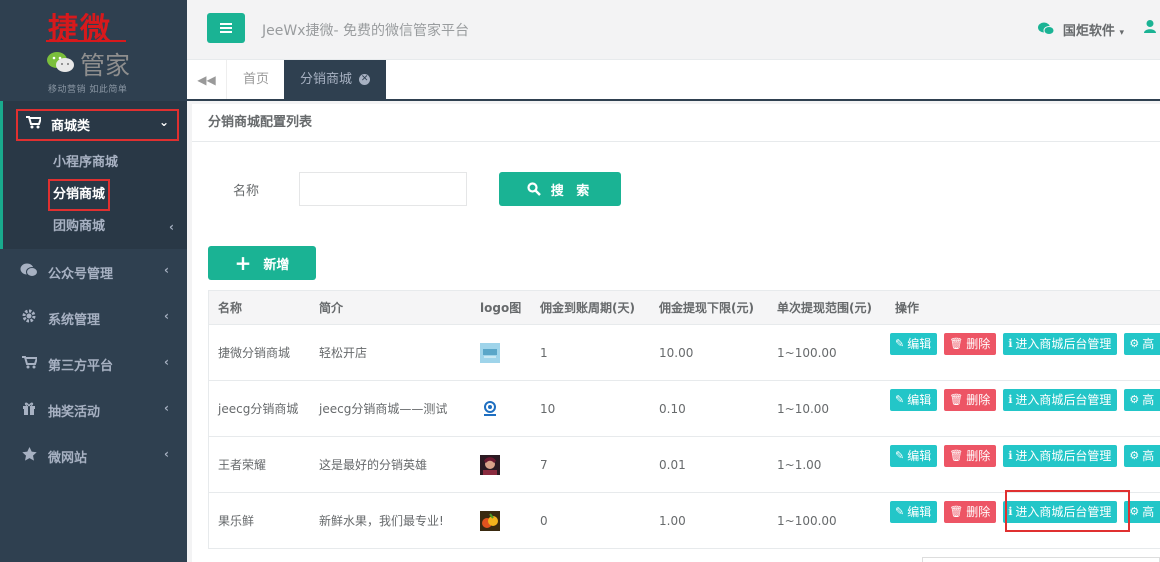  I want to click on column-header: 简介, so click(331, 308).